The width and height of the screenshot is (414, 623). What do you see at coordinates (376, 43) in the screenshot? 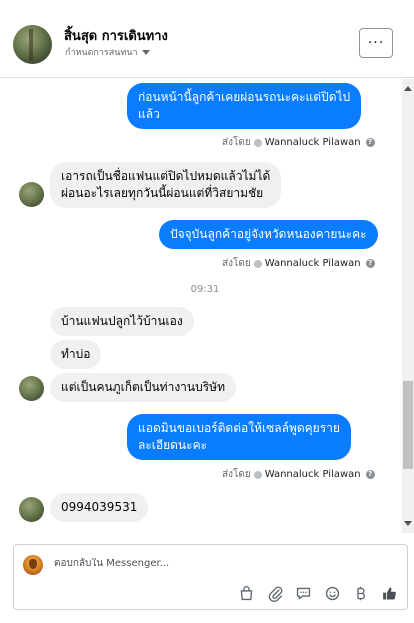
I see `more-options-button: ···` at bounding box center [376, 43].